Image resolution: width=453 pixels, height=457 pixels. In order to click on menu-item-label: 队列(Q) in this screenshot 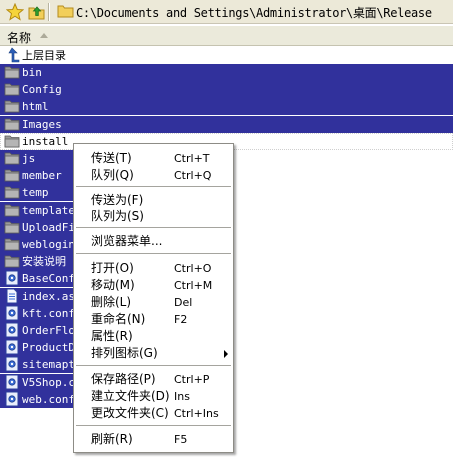, I will do `click(112, 175)`.